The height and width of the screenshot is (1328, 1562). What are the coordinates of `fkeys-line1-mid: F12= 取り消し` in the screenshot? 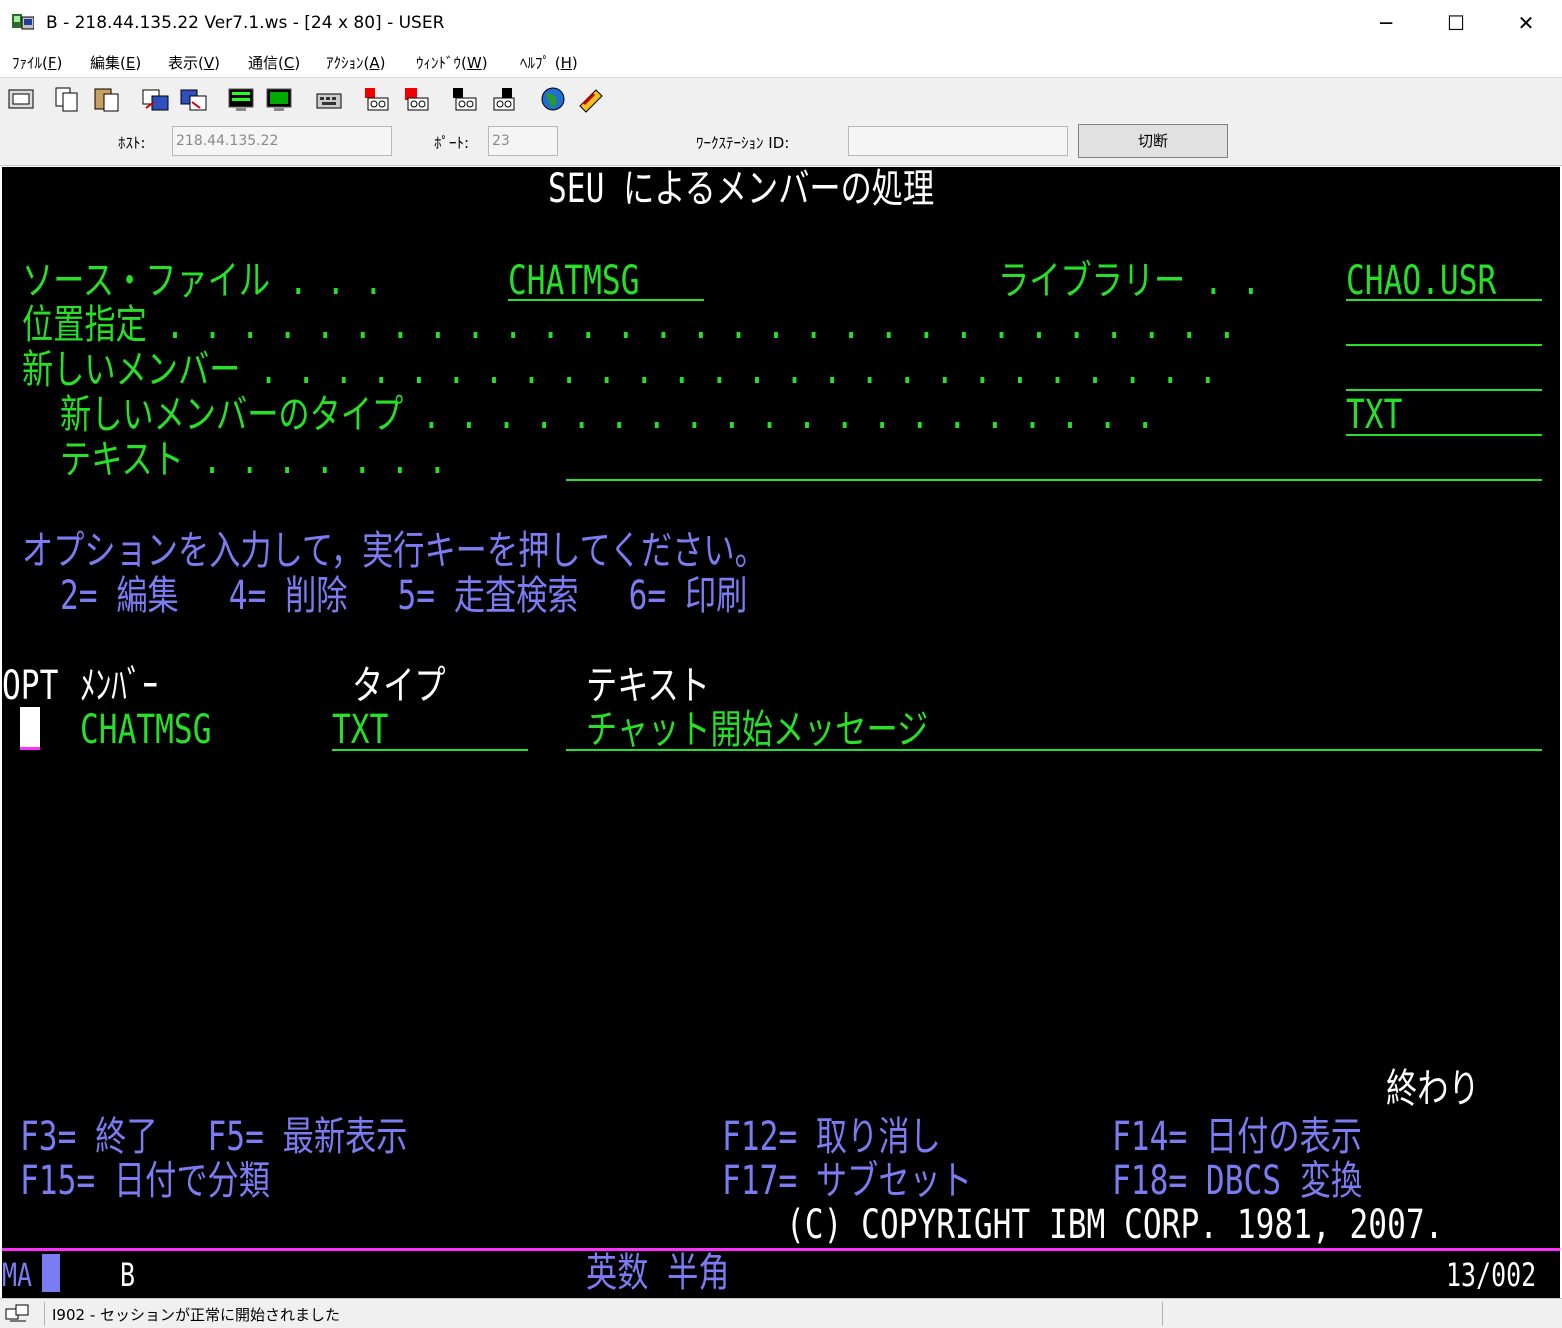 It's located at (831, 1137).